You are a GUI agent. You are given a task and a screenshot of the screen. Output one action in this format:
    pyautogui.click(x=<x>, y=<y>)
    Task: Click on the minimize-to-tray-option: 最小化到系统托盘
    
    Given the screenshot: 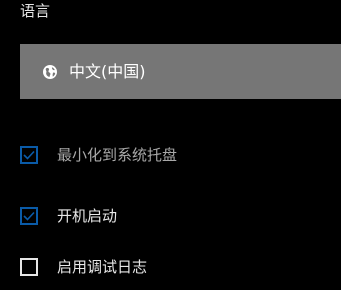 What is the action you would take?
    pyautogui.click(x=98, y=155)
    